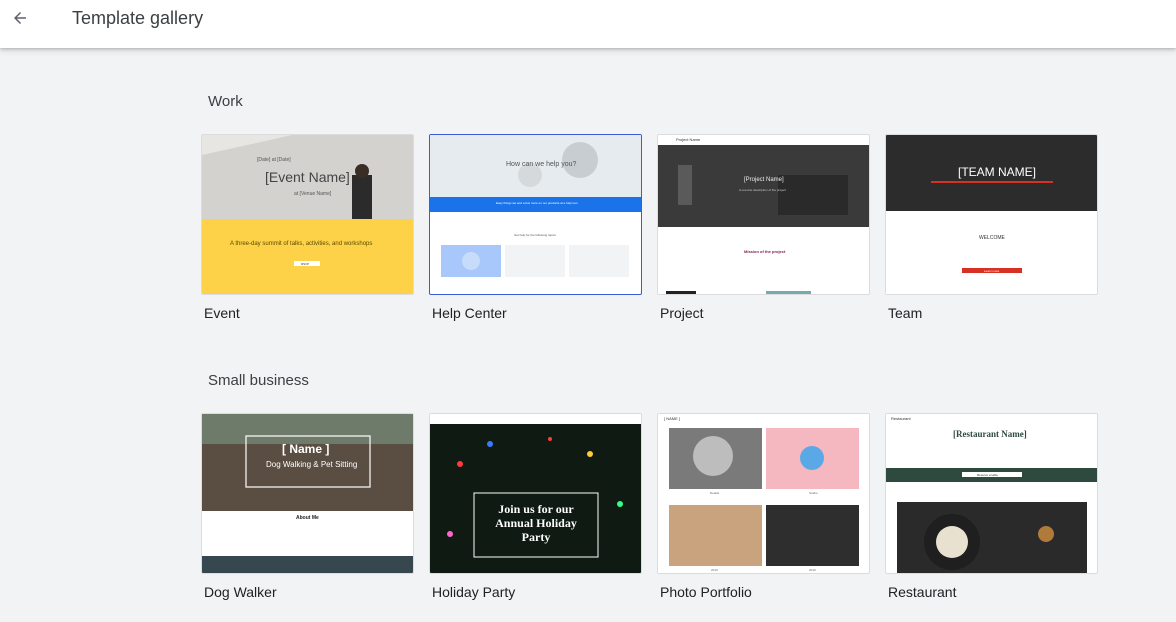 This screenshot has width=1176, height=622. Describe the element at coordinates (764, 180) in the screenshot. I see `thumb-project-title: [Project Name]` at that location.